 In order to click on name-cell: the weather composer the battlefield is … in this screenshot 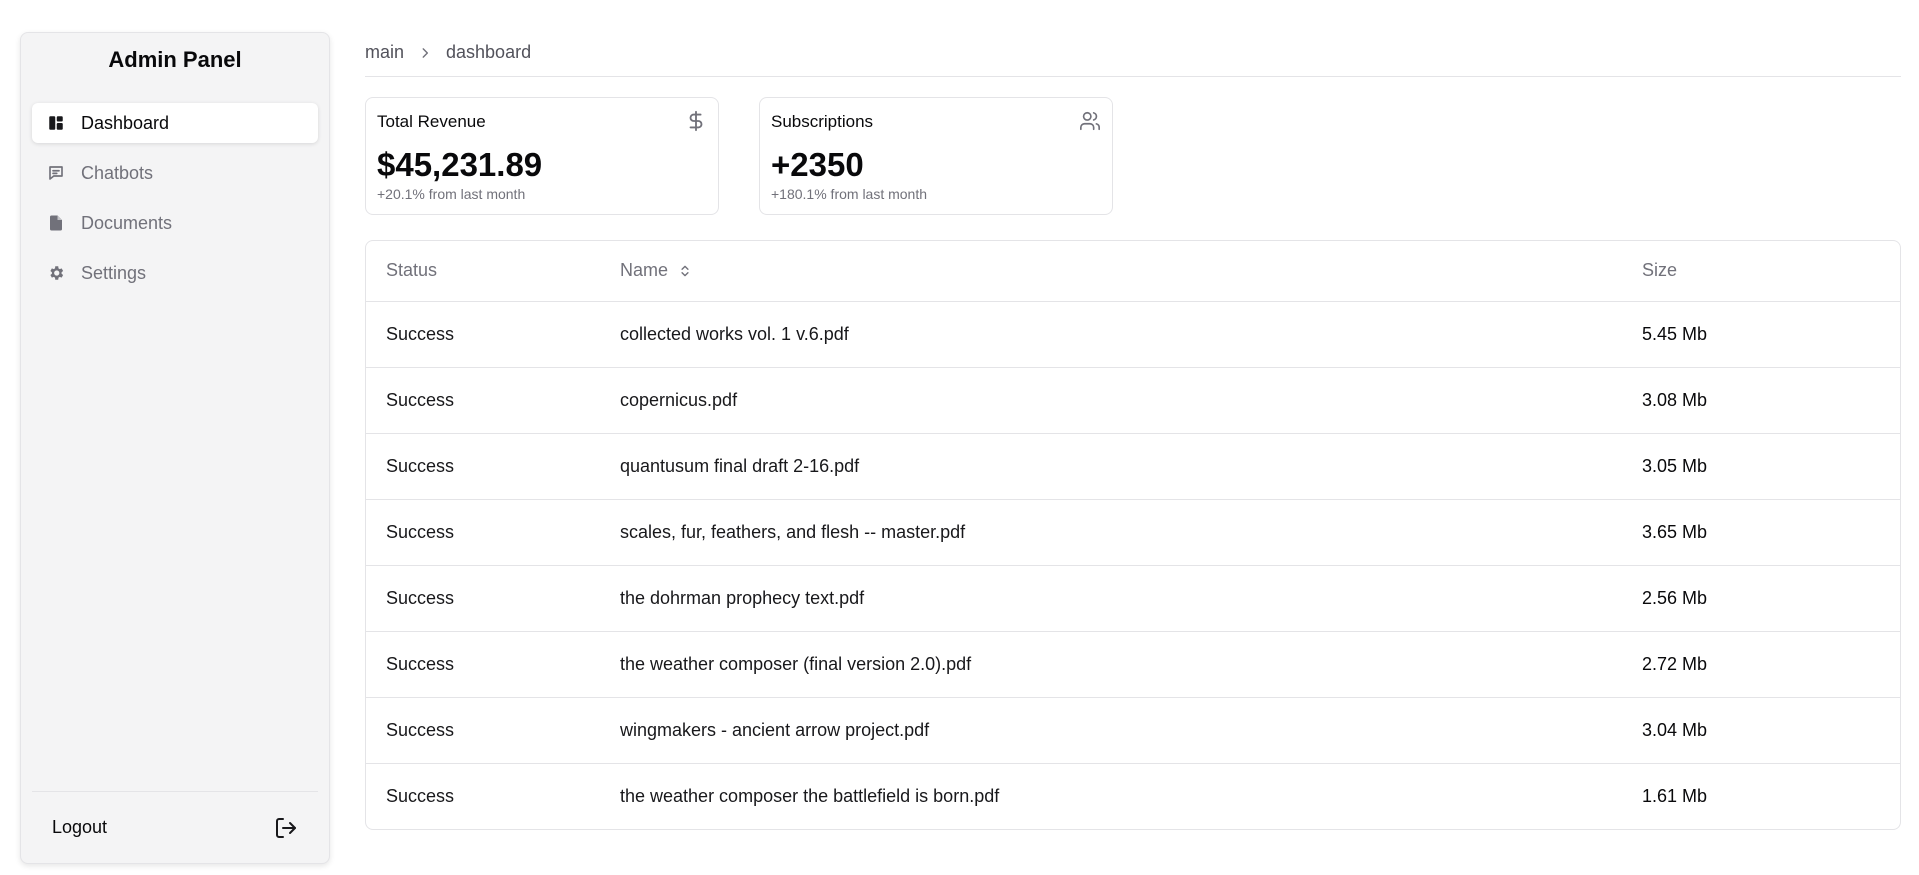, I will do `click(810, 795)`.